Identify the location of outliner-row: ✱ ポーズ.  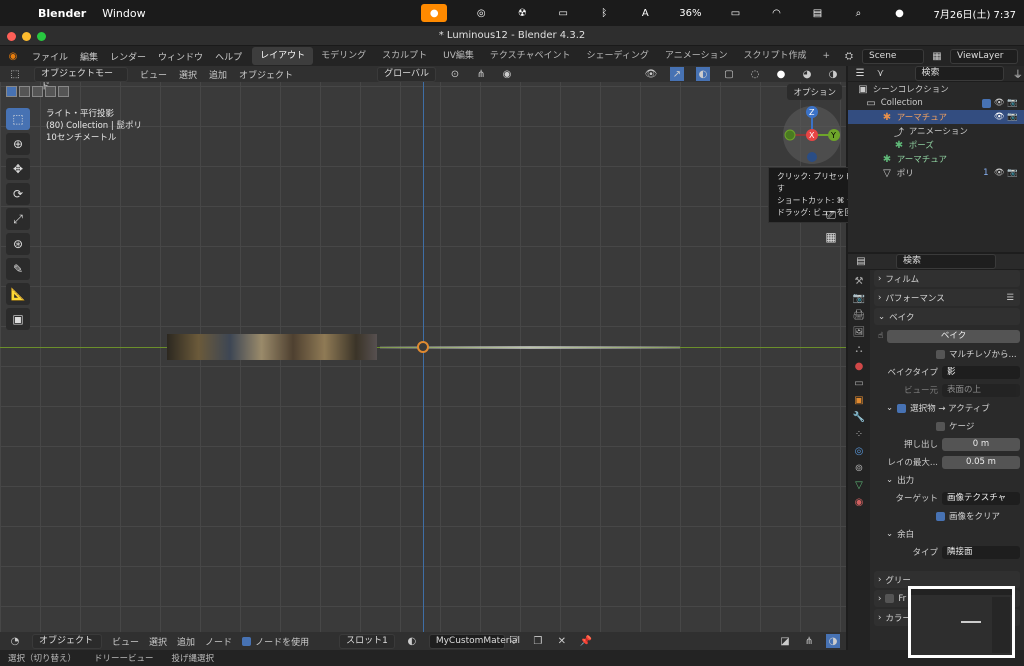
(936, 145).